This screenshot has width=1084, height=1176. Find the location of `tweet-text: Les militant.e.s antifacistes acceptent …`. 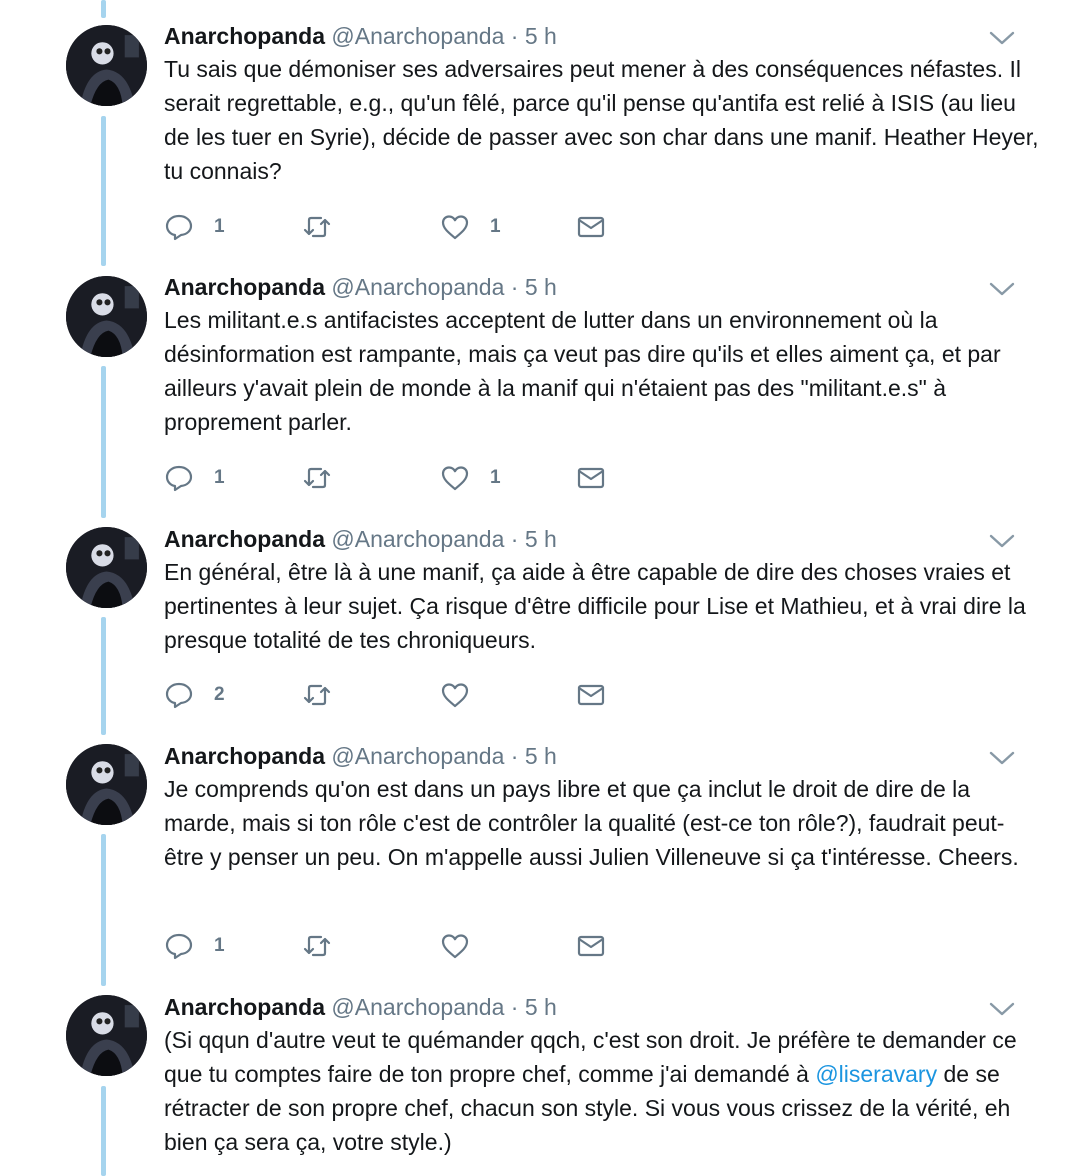

tweet-text: Les militant.e.s antifacistes acceptent … is located at coordinates (582, 371).